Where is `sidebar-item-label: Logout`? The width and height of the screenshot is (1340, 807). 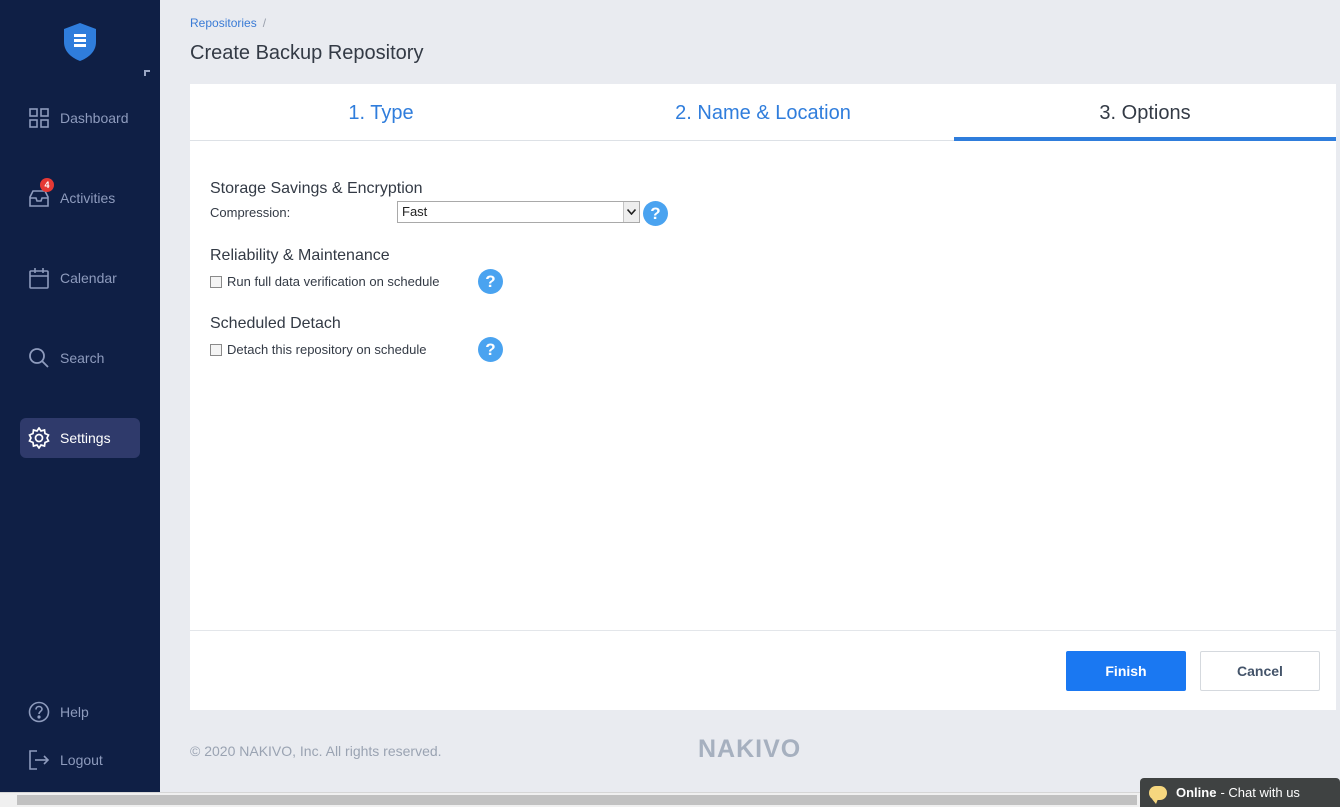 sidebar-item-label: Logout is located at coordinates (81, 760).